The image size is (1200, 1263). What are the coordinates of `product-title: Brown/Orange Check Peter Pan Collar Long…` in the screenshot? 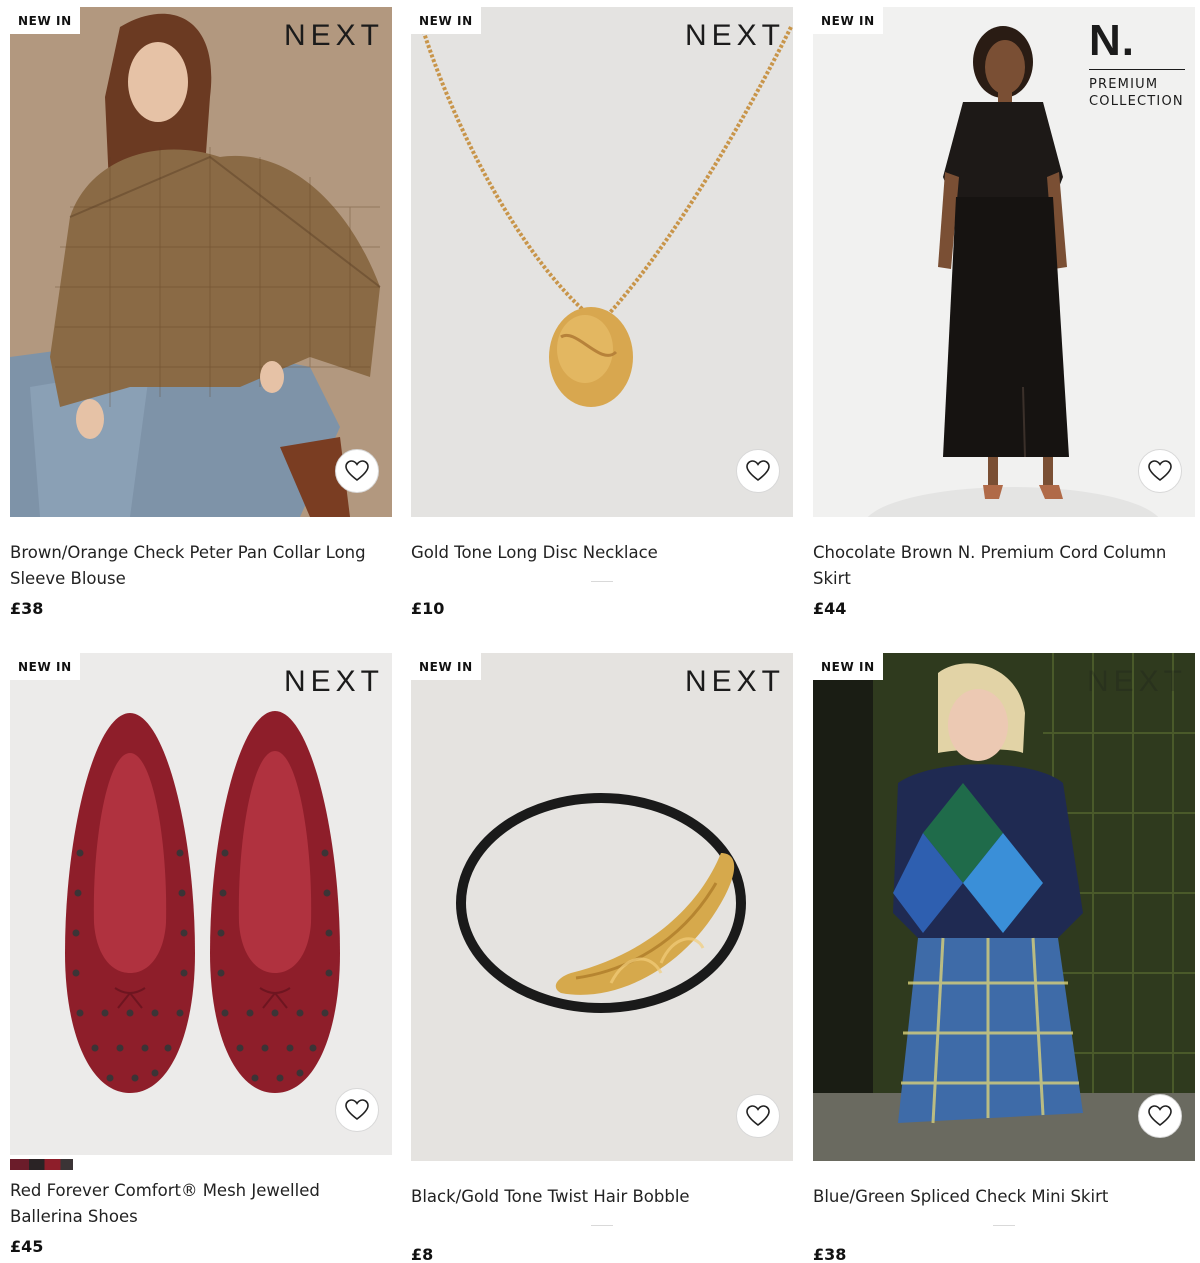 It's located at (200, 566).